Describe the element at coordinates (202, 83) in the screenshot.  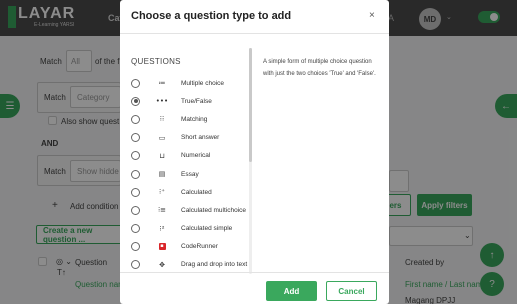
I see `question-type-label: Multiple choice` at that location.